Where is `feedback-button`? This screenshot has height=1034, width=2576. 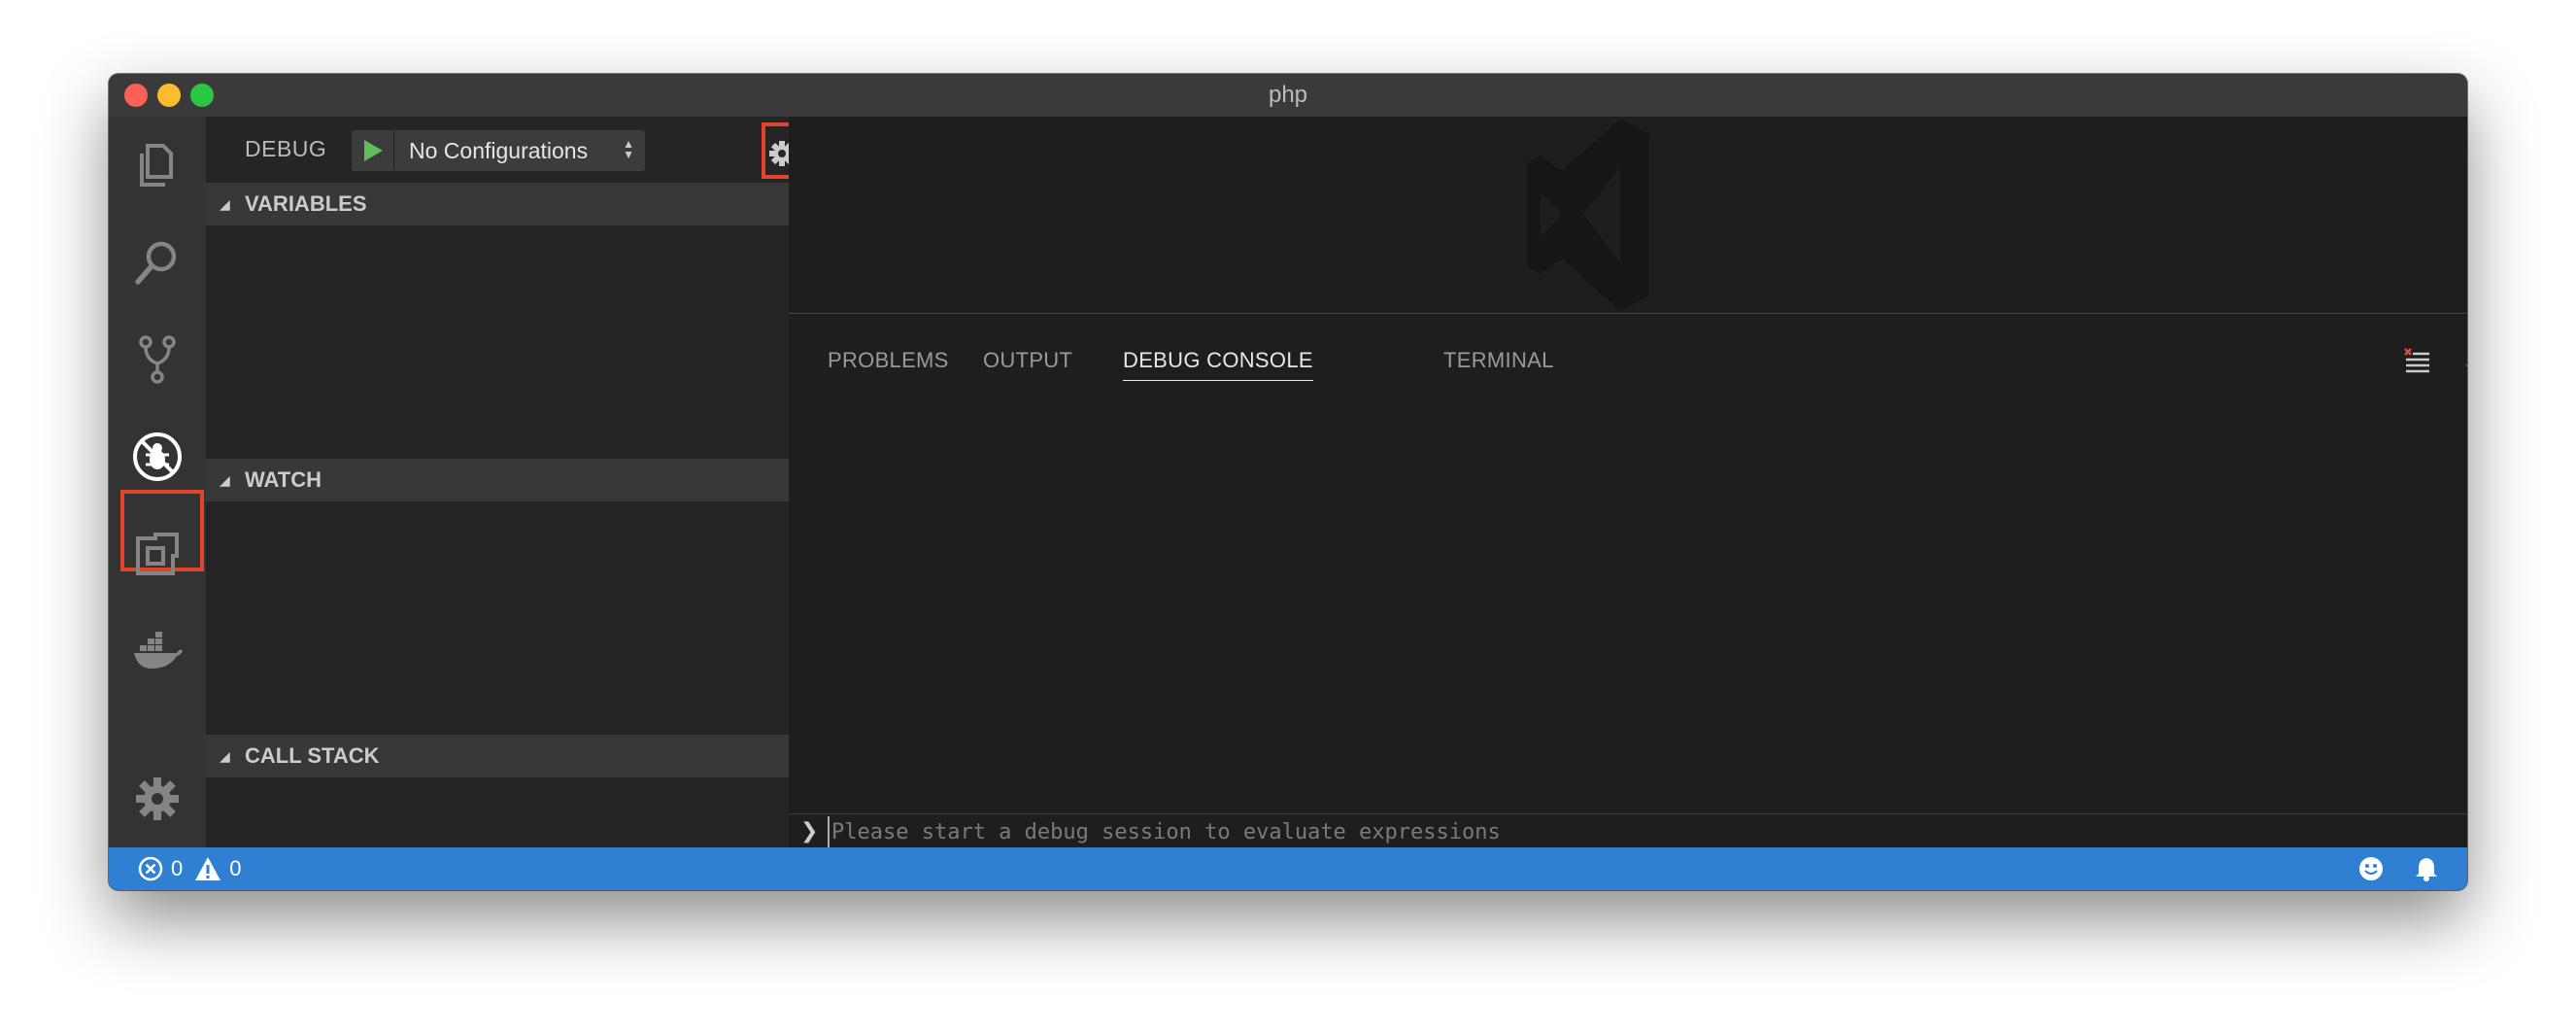 feedback-button is located at coordinates (2371, 868).